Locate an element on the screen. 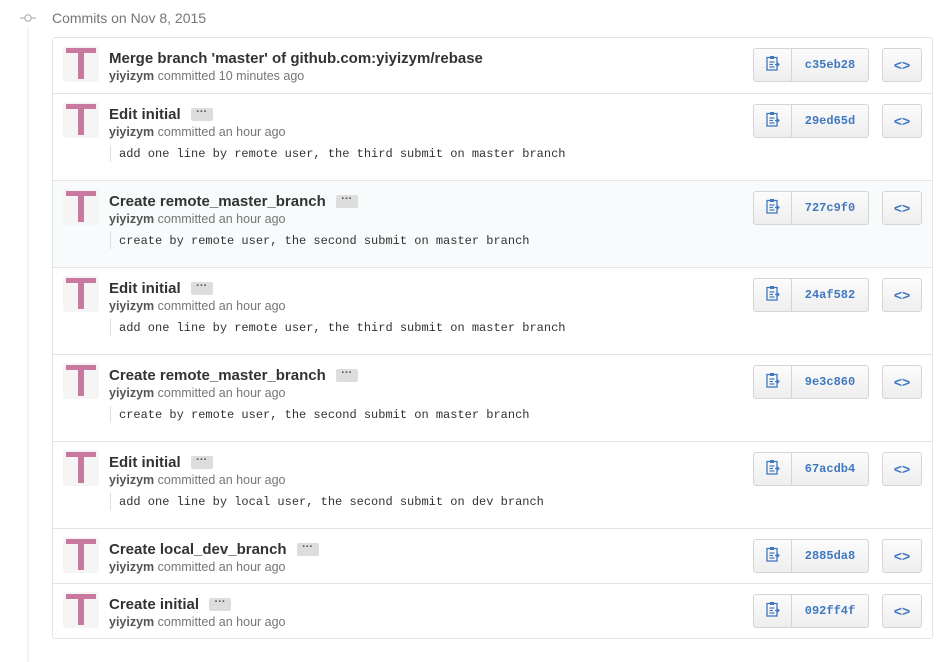 The height and width of the screenshot is (662, 946). commit-sha-group: 092ff4f is located at coordinates (811, 611).